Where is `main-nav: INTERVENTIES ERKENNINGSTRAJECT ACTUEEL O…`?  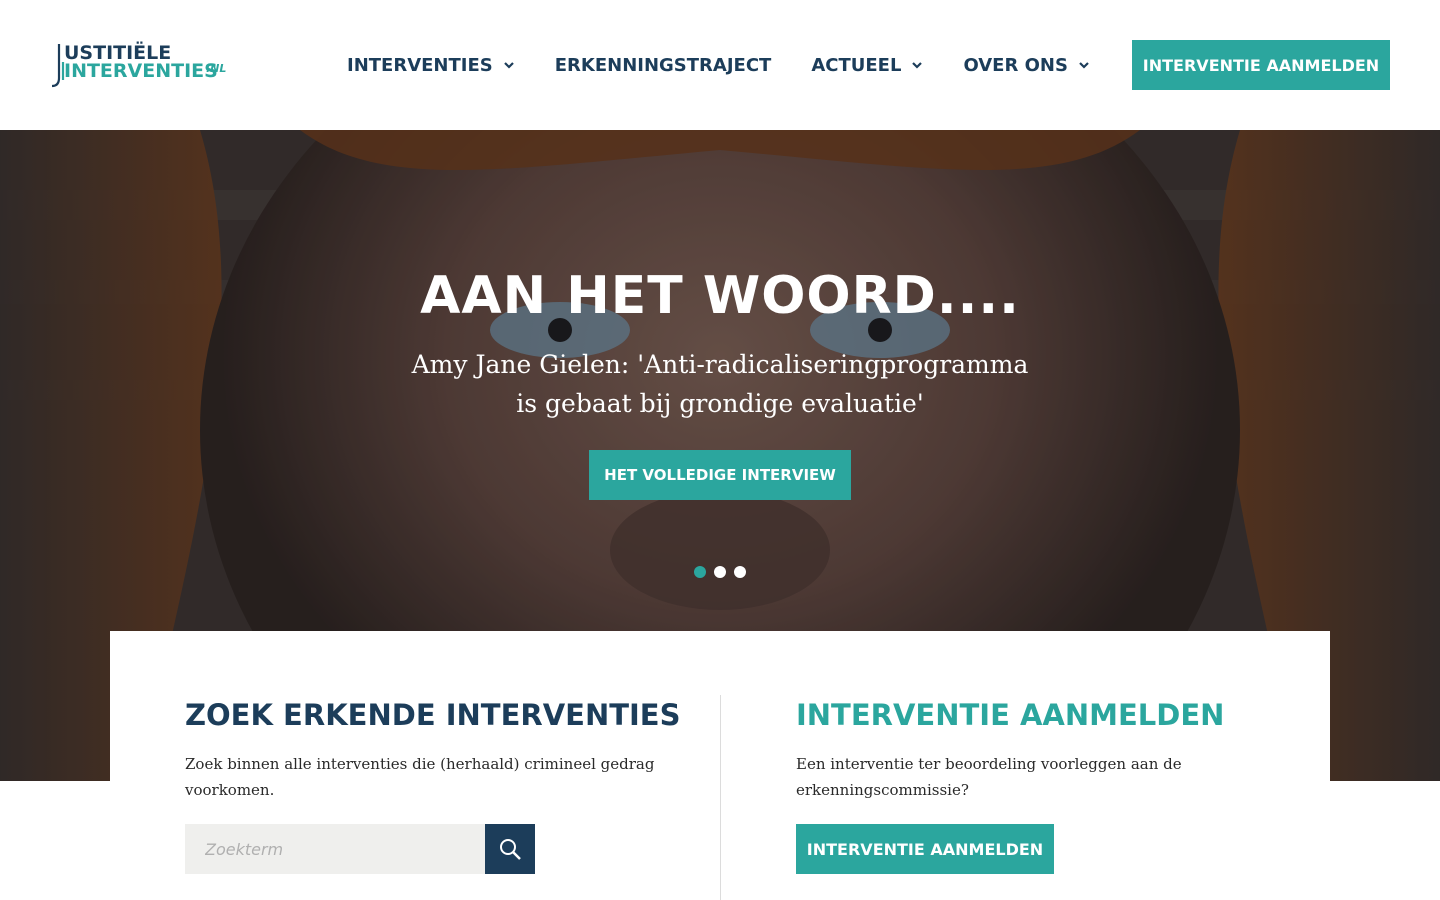
main-nav: INTERVENTIES ERKENNINGSTRAJECT ACTUEEL O… is located at coordinates (738, 65).